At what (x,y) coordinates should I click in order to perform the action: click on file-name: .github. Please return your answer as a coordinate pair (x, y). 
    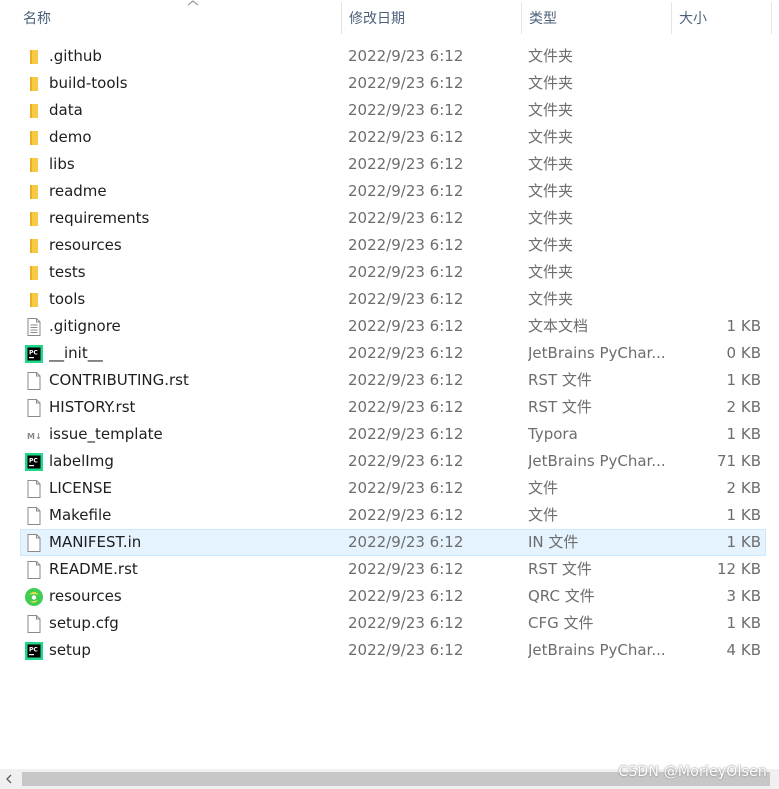
    Looking at the image, I should click on (75, 56).